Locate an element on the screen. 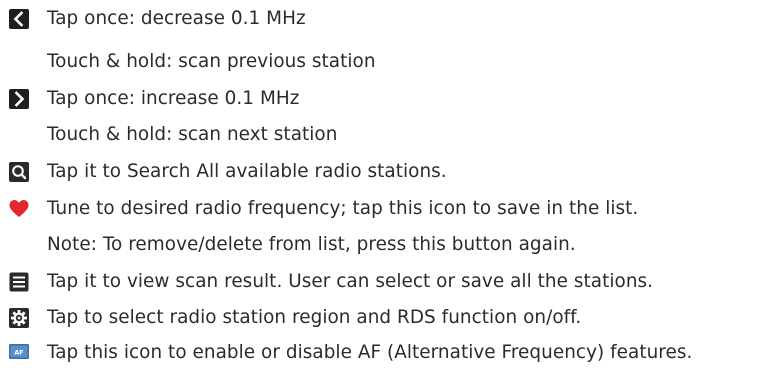 The width and height of the screenshot is (771, 368). chevron-right-icon is located at coordinates (19, 99).